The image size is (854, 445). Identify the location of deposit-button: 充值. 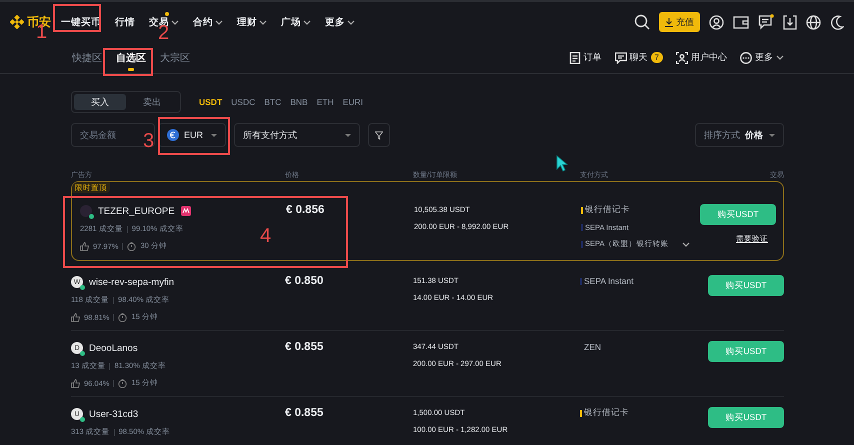
(679, 22).